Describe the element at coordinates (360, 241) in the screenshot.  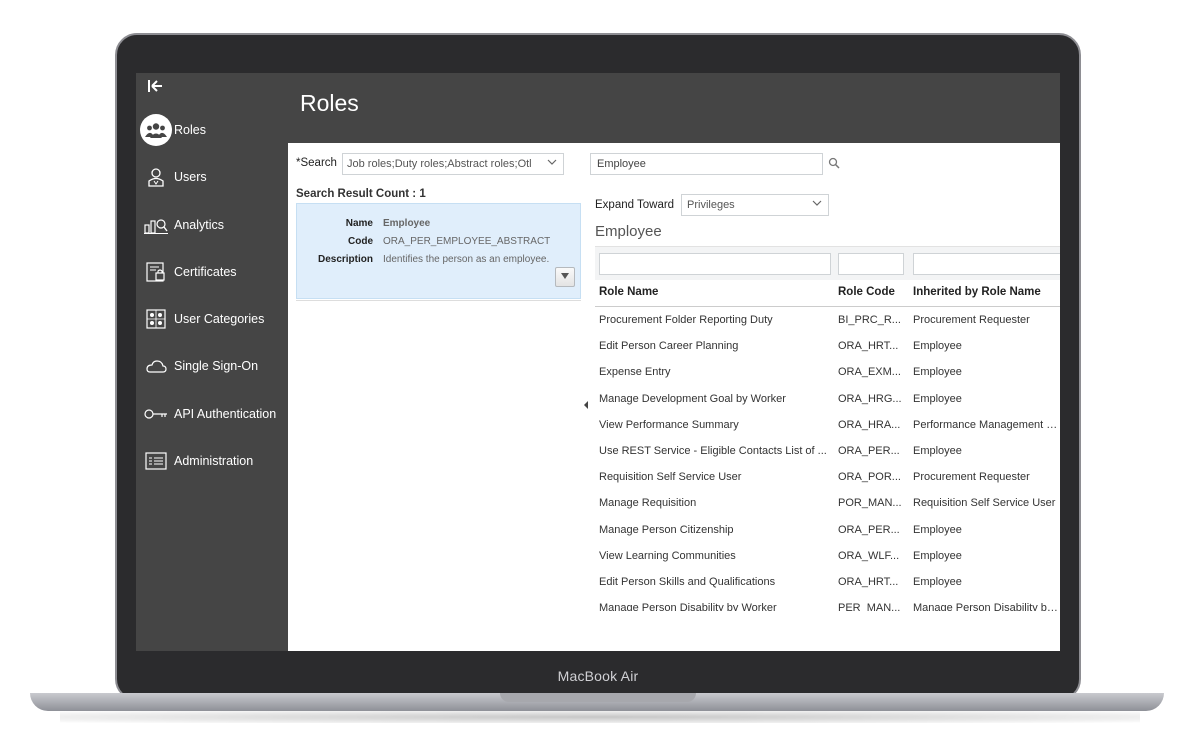
I see `result-code-label: Code` at that location.